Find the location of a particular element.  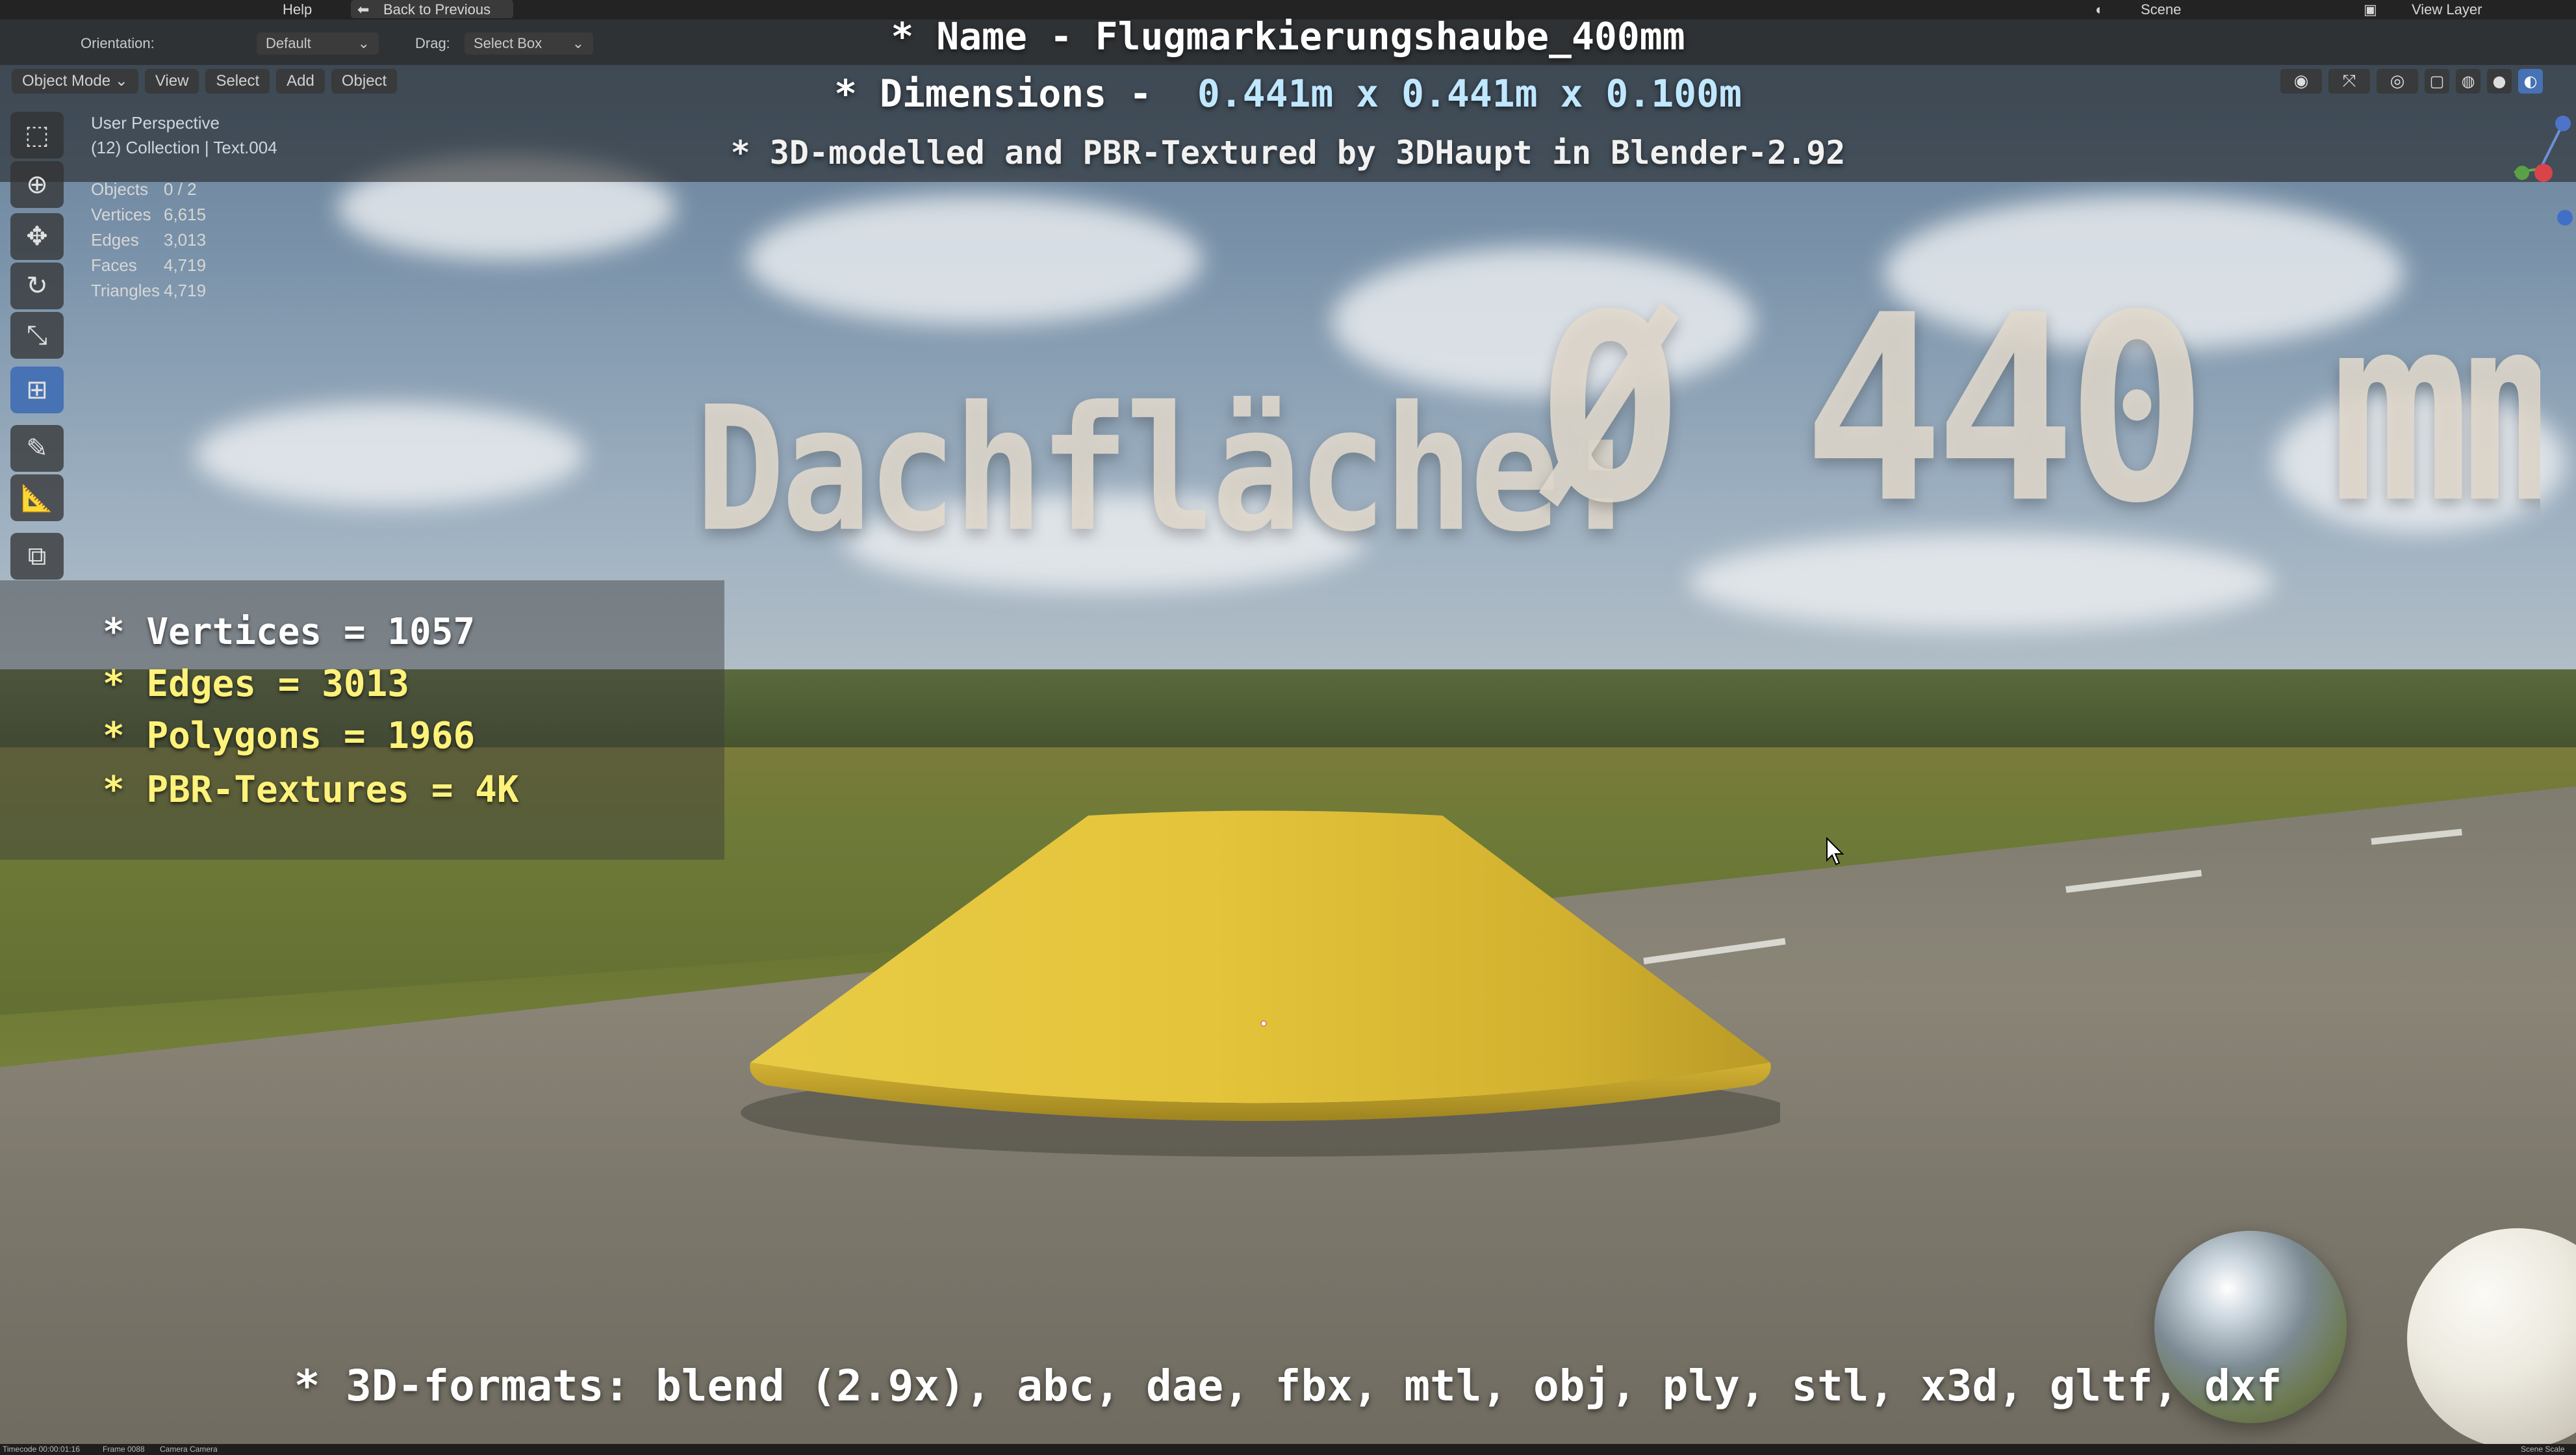

stat-value: 3,013 is located at coordinates (185, 240).